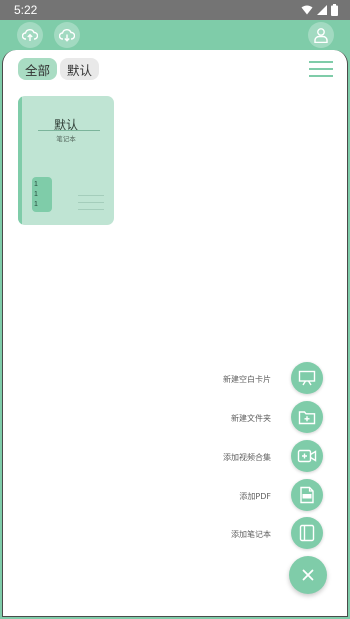 Image resolution: width=350 pixels, height=619 pixels. I want to click on fab-label: 添加视频合集, so click(247, 457).